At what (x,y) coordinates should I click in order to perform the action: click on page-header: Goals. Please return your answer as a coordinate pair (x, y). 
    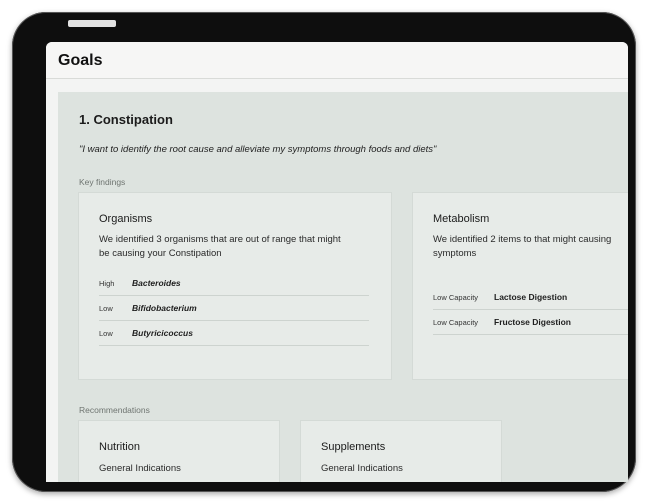
    Looking at the image, I should click on (337, 60).